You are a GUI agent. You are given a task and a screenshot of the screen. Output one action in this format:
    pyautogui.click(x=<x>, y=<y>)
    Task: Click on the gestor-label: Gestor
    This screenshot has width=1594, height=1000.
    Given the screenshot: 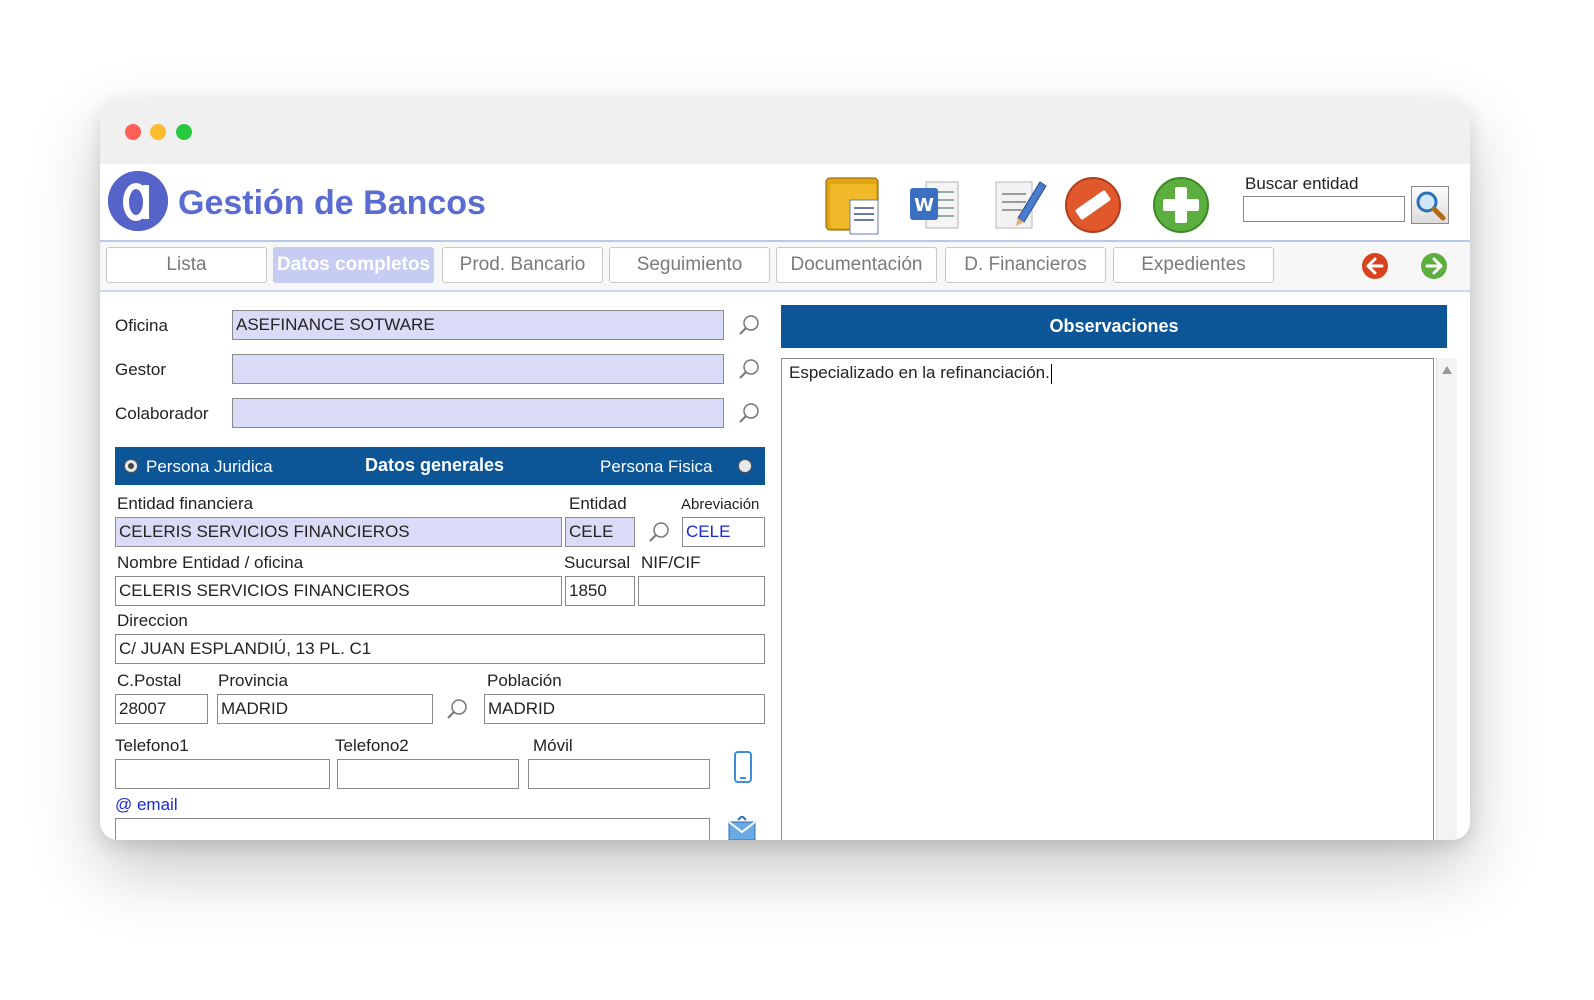 What is the action you would take?
    pyautogui.click(x=141, y=369)
    